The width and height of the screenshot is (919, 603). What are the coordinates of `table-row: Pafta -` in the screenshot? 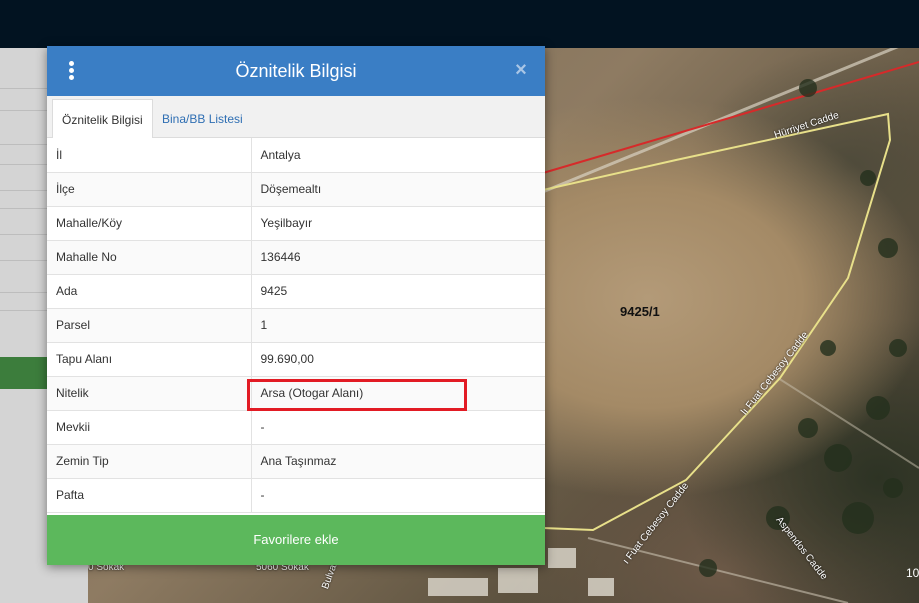 It's located at (296, 495).